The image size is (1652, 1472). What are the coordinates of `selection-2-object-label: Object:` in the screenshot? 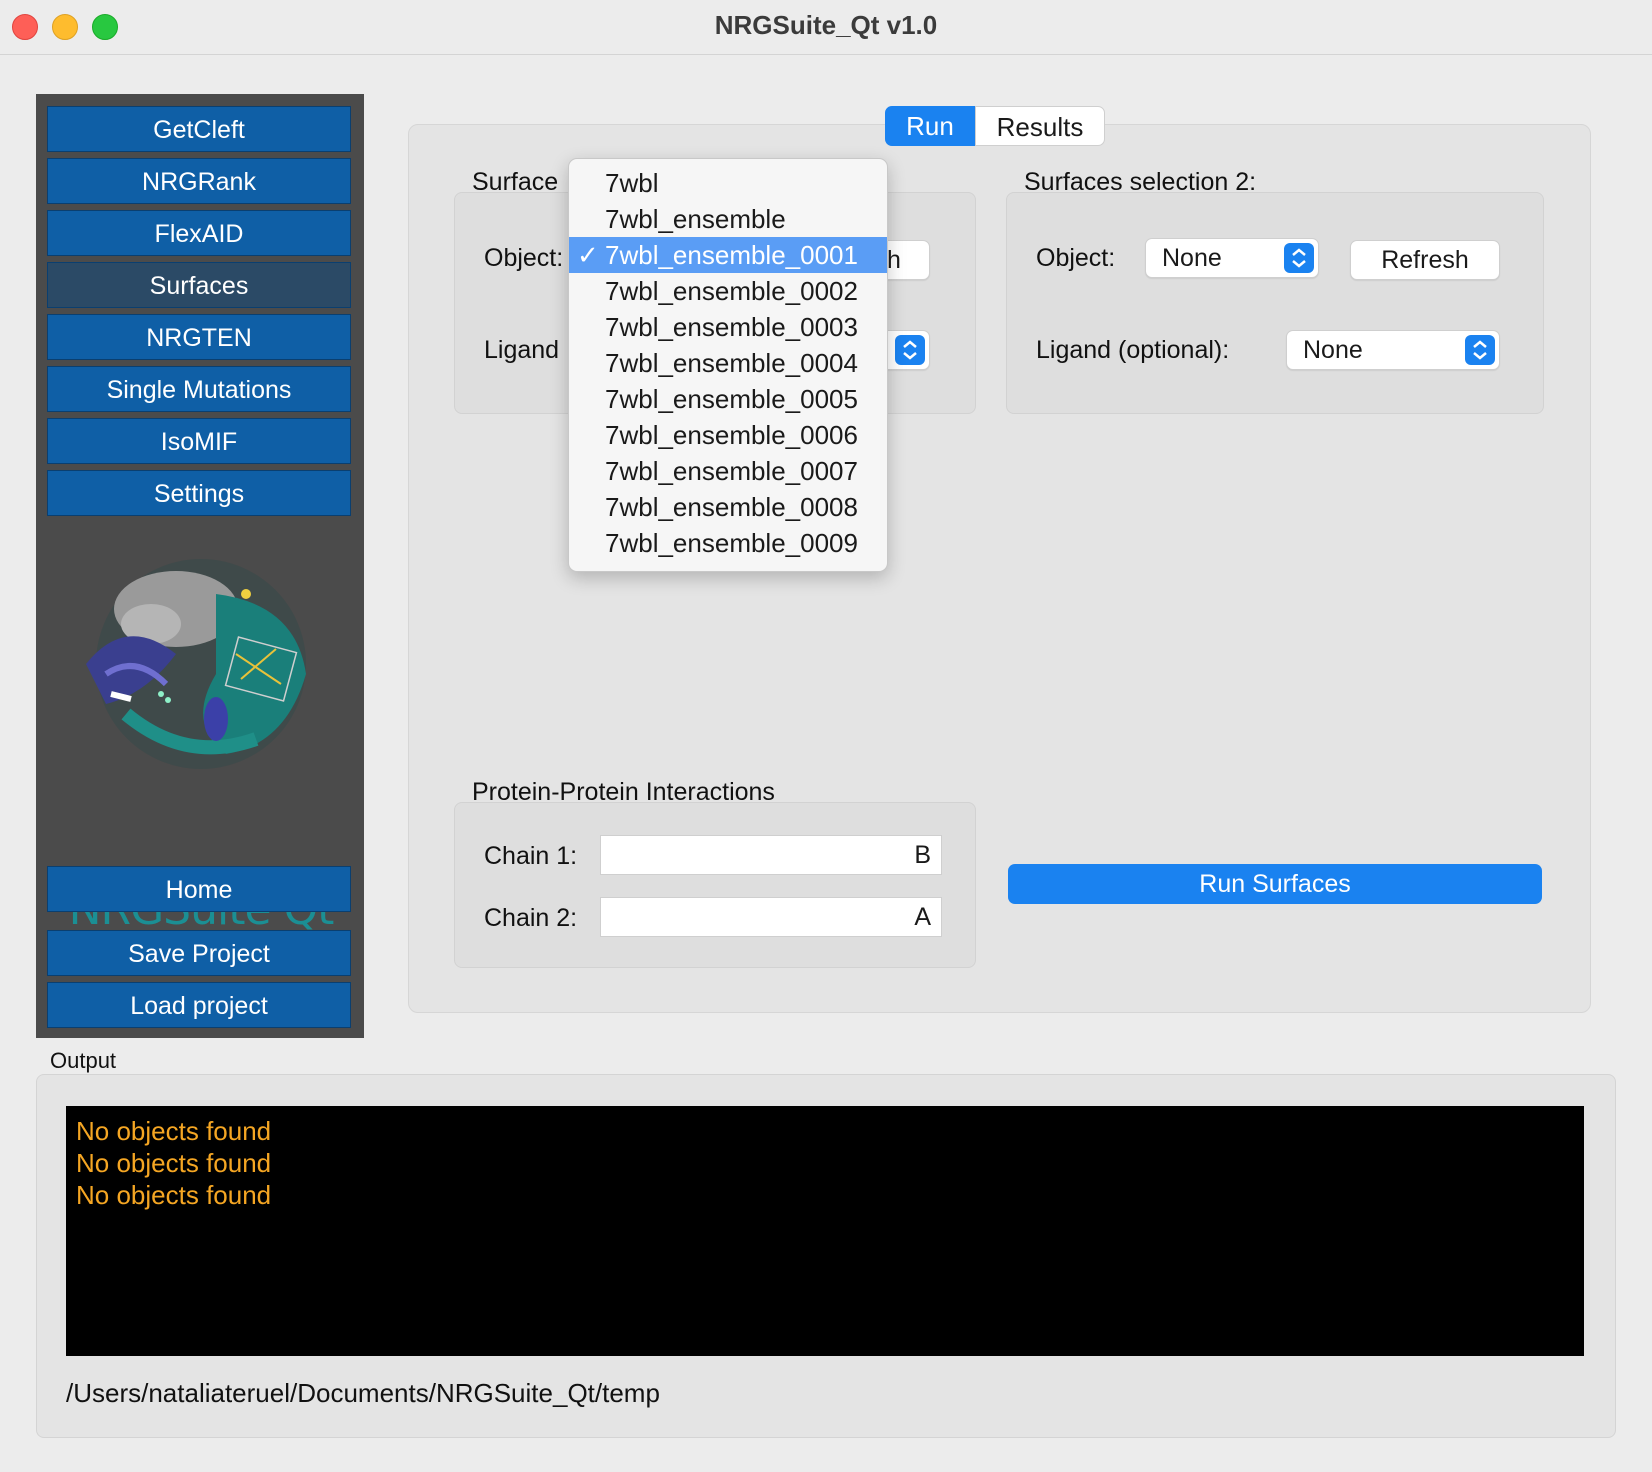 It's located at (1076, 258).